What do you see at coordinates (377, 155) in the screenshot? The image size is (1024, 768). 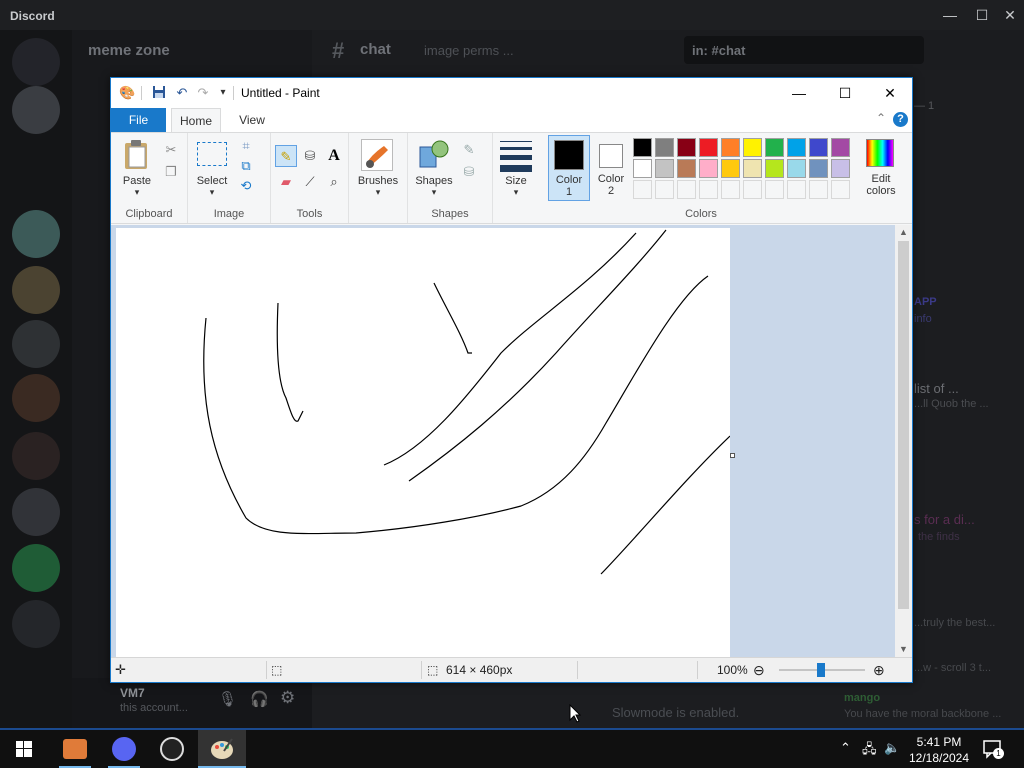 I see `brushes-icon` at bounding box center [377, 155].